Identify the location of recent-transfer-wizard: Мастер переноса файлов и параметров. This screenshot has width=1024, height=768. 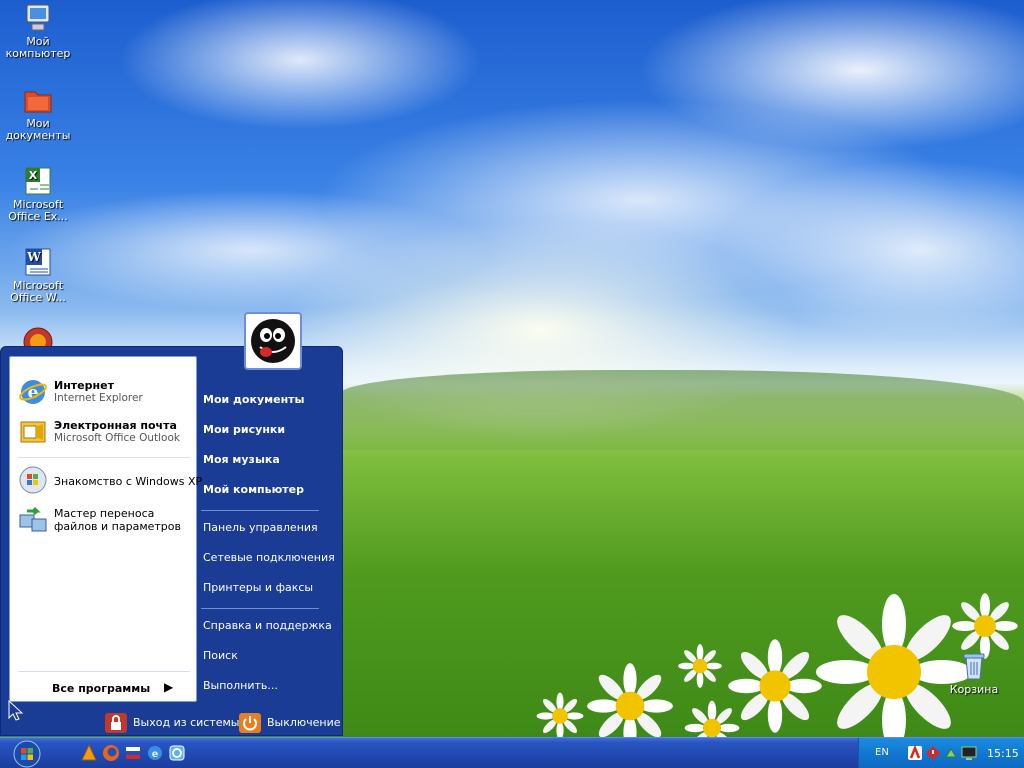
(104, 521).